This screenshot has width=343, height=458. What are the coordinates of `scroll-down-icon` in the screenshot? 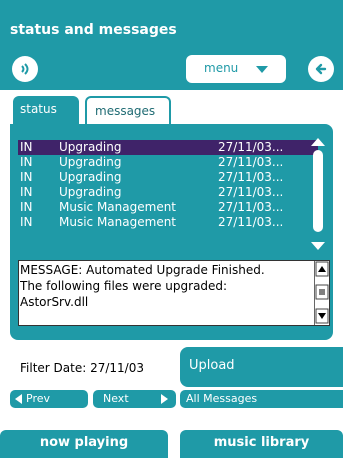 It's located at (318, 246).